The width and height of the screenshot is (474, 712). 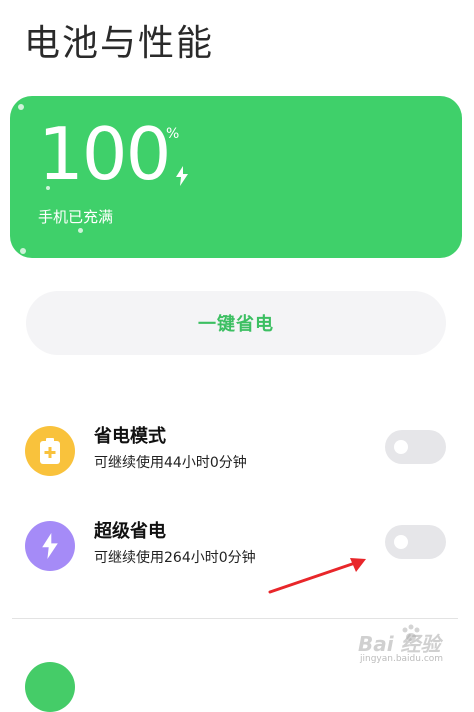 What do you see at coordinates (104, 154) in the screenshot?
I see `battery-level: 100` at bounding box center [104, 154].